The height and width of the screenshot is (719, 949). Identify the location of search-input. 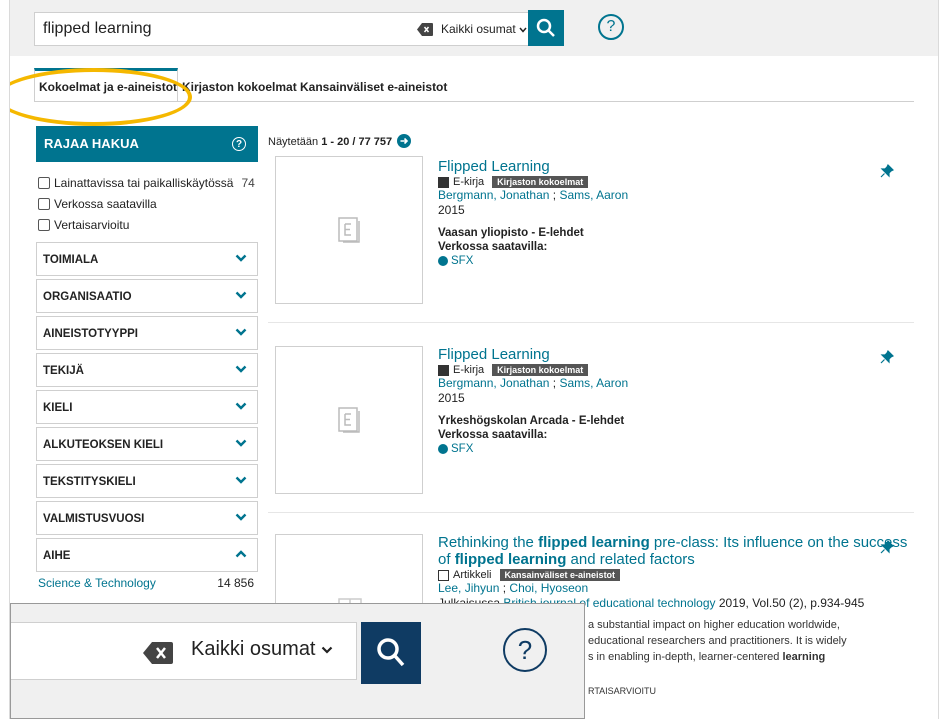
(228, 29).